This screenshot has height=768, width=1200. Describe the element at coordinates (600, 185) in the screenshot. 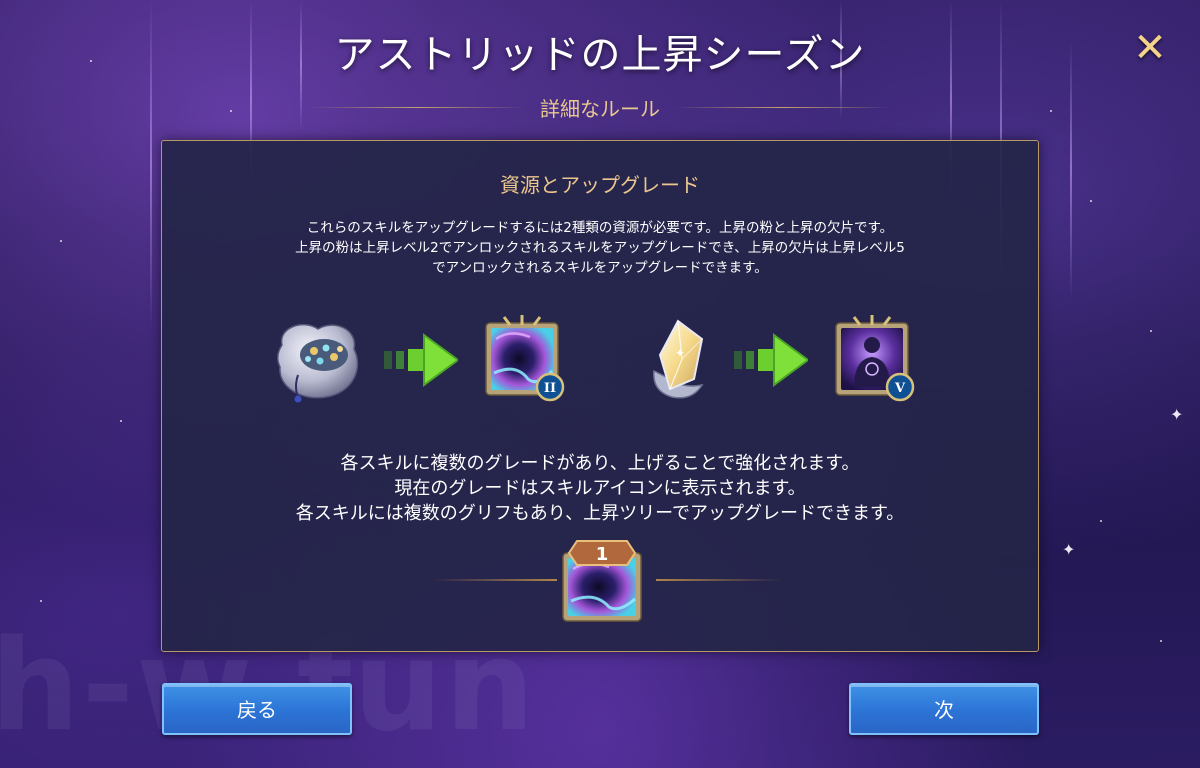

I see `panel-title: 資源とアップグレード` at that location.